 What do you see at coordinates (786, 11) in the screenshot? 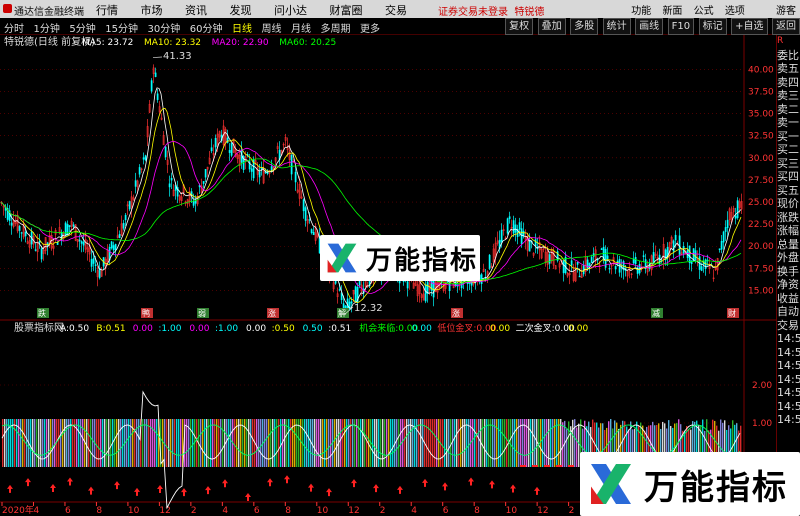
I see `user-label: 游客` at bounding box center [786, 11].